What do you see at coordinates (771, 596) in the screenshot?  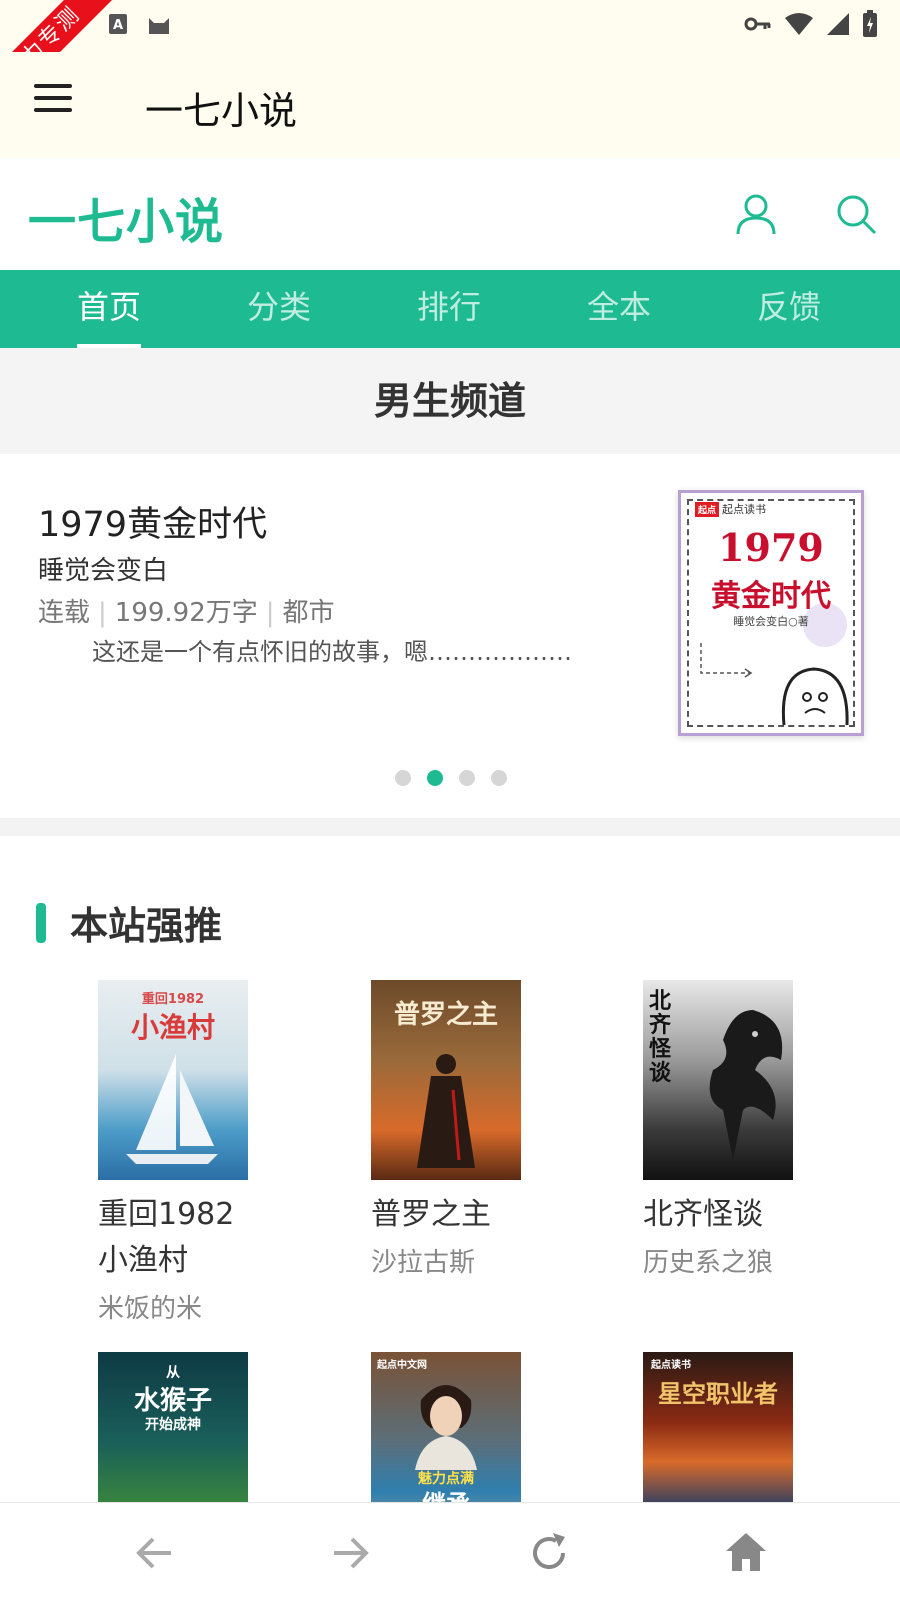 I see `cover-name: 黄金时代` at bounding box center [771, 596].